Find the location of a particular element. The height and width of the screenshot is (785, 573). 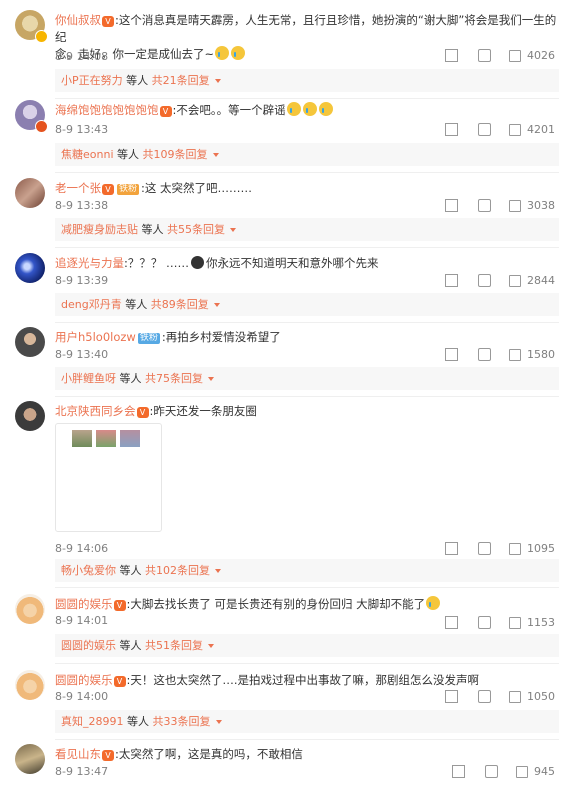

like-button: 3038 is located at coordinates (532, 205).